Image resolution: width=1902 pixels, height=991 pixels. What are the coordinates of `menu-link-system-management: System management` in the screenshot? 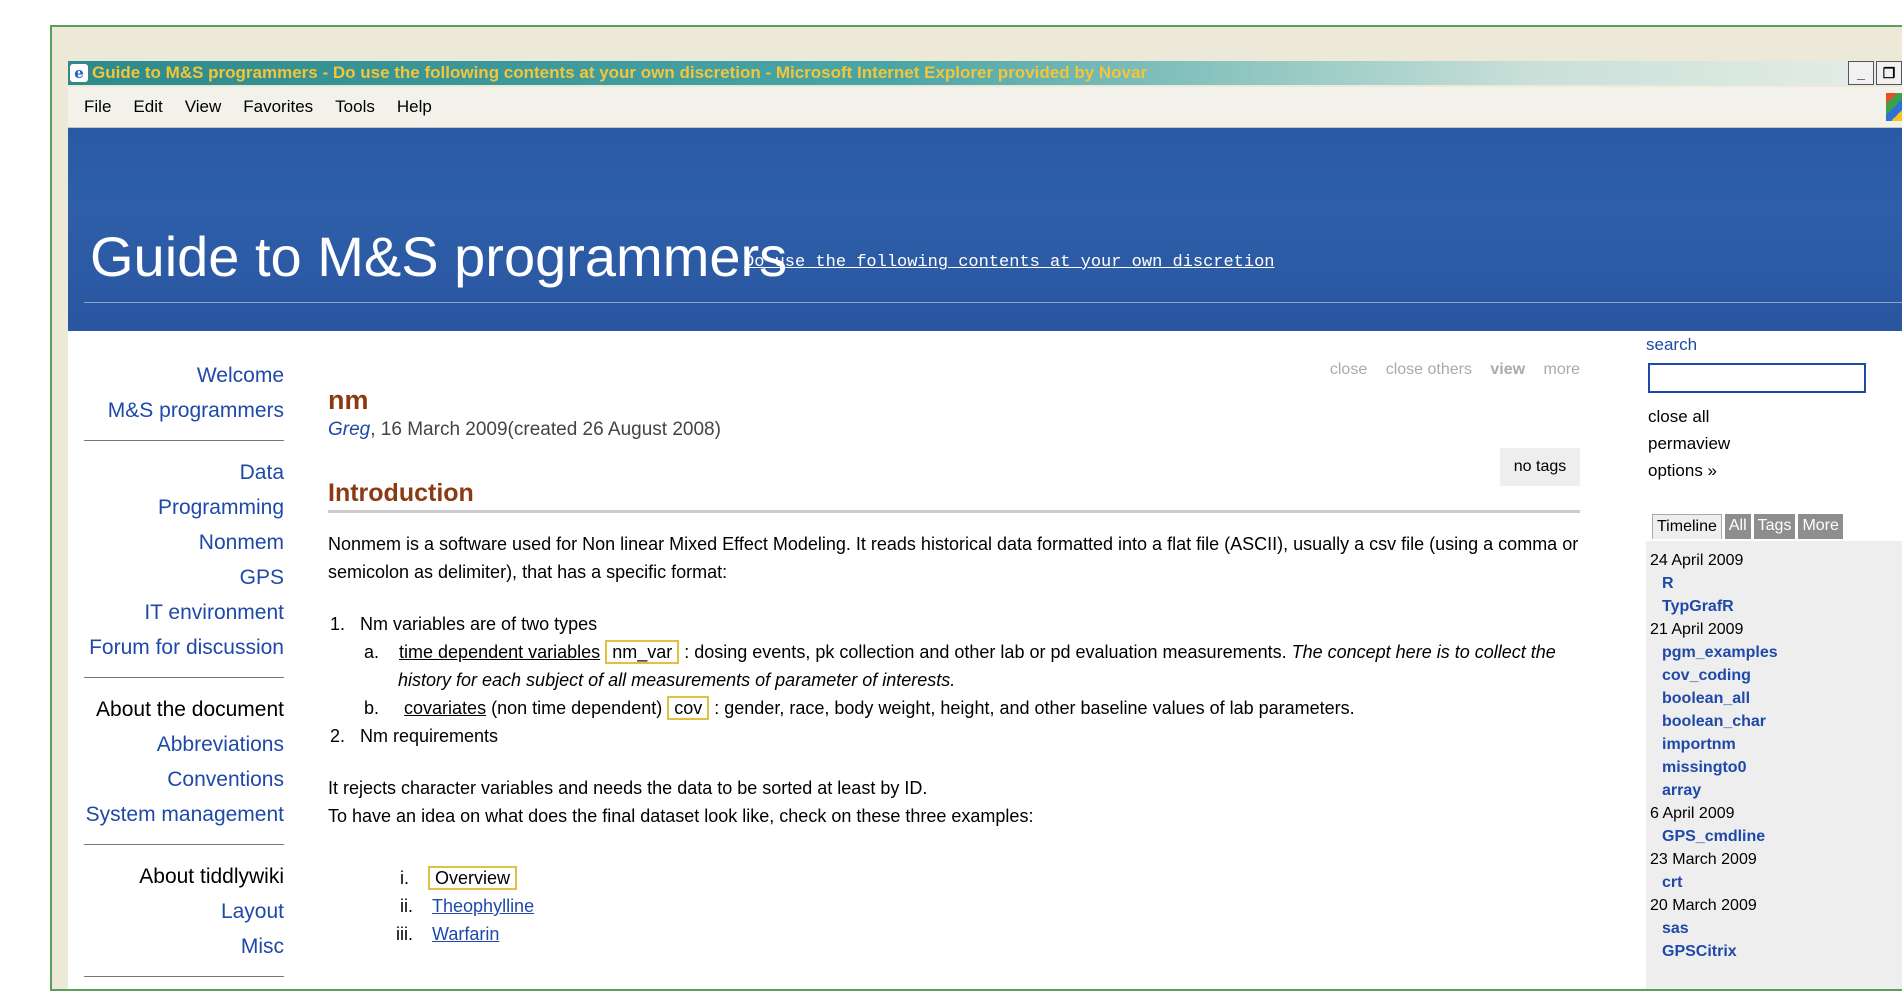 It's located at (184, 814).